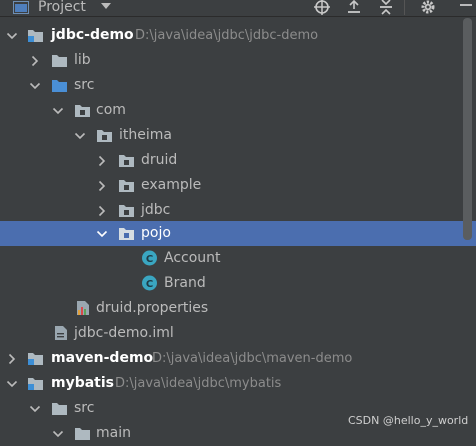 The width and height of the screenshot is (476, 446). What do you see at coordinates (92, 35) in the screenshot?
I see `tree-item-label: jdbc-demo` at bounding box center [92, 35].